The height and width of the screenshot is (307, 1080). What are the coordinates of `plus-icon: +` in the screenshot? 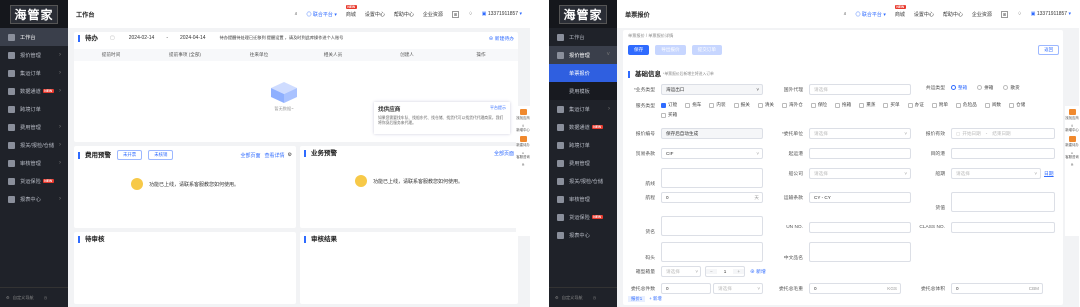 It's located at (738, 271).